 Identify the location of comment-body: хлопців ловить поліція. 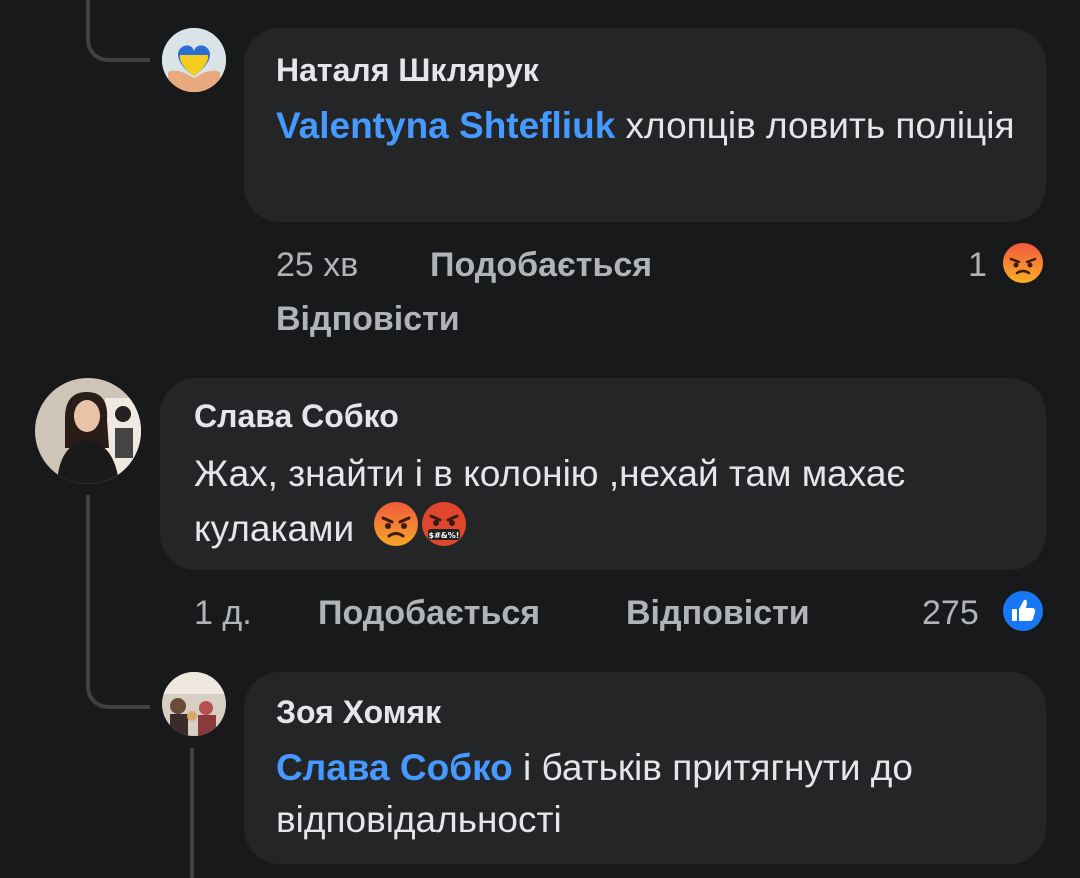
(815, 125).